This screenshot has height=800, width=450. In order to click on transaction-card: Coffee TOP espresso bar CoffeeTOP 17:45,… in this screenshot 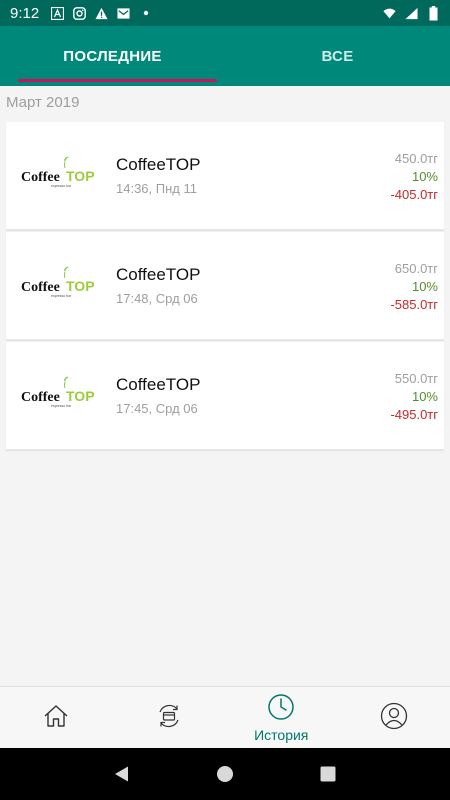, I will do `click(225, 396)`.